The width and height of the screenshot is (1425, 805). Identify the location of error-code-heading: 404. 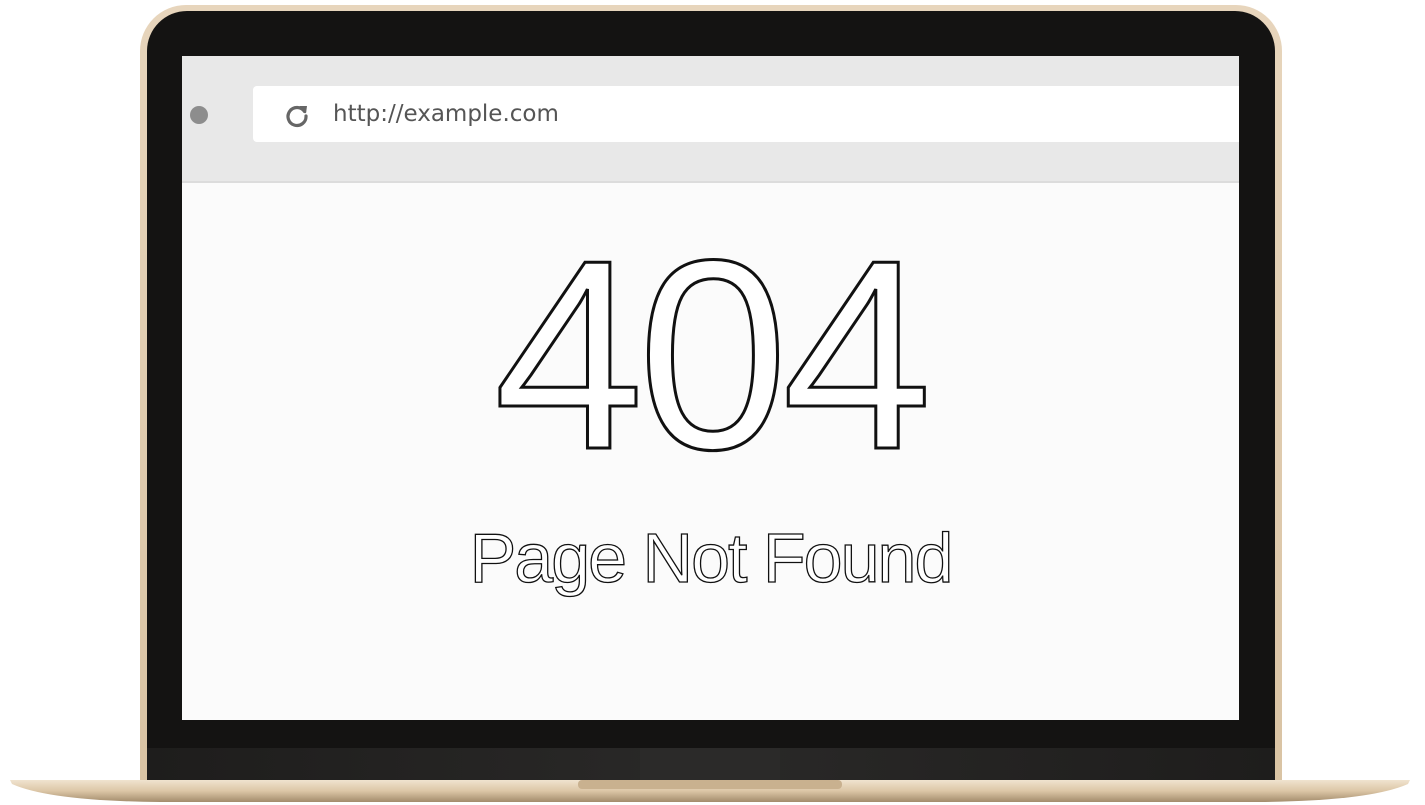
(712, 353).